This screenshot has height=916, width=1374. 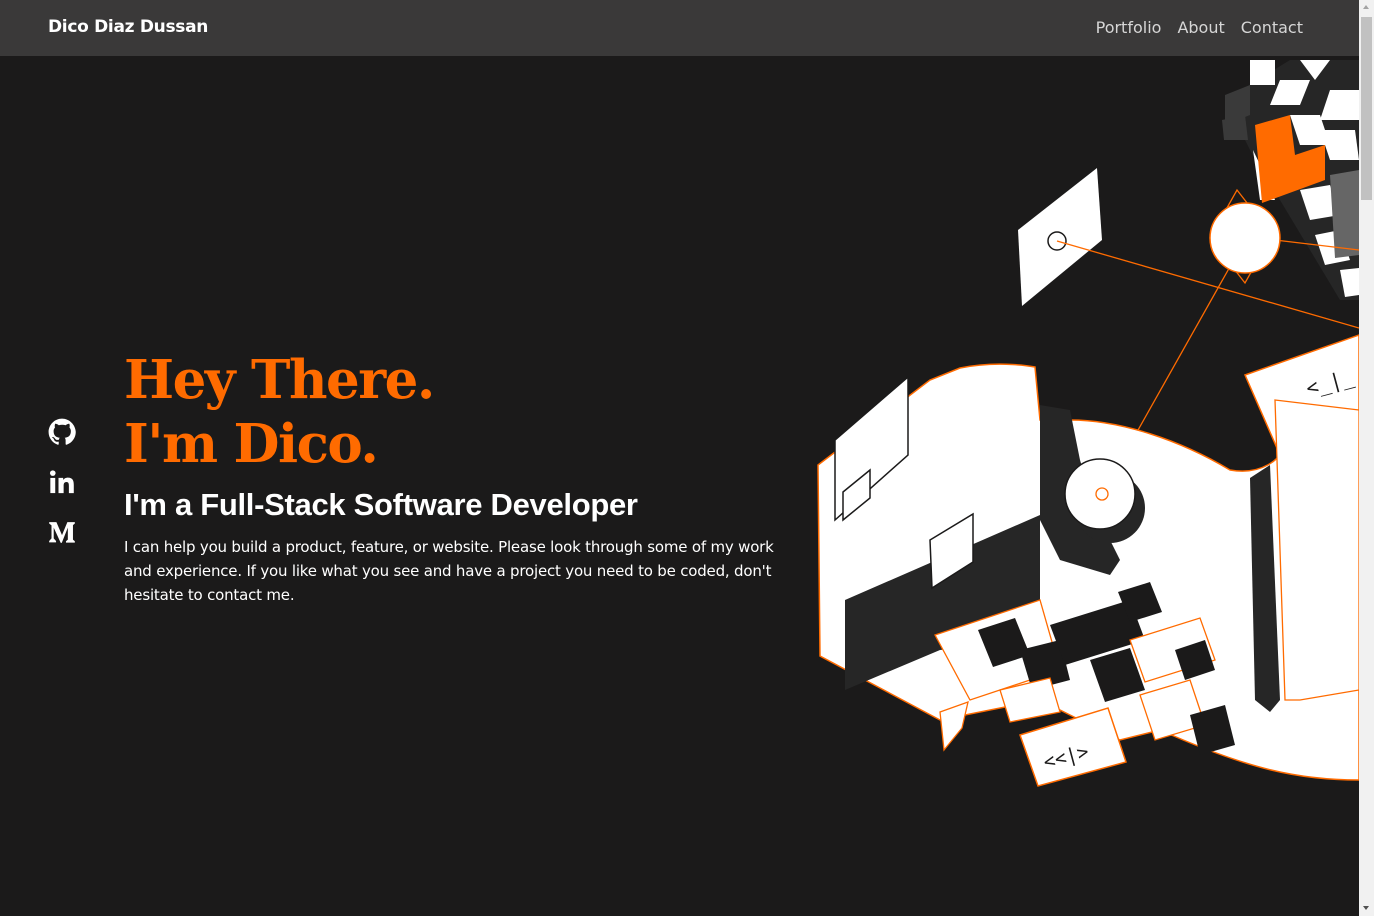 I want to click on social-links, so click(x=63, y=493).